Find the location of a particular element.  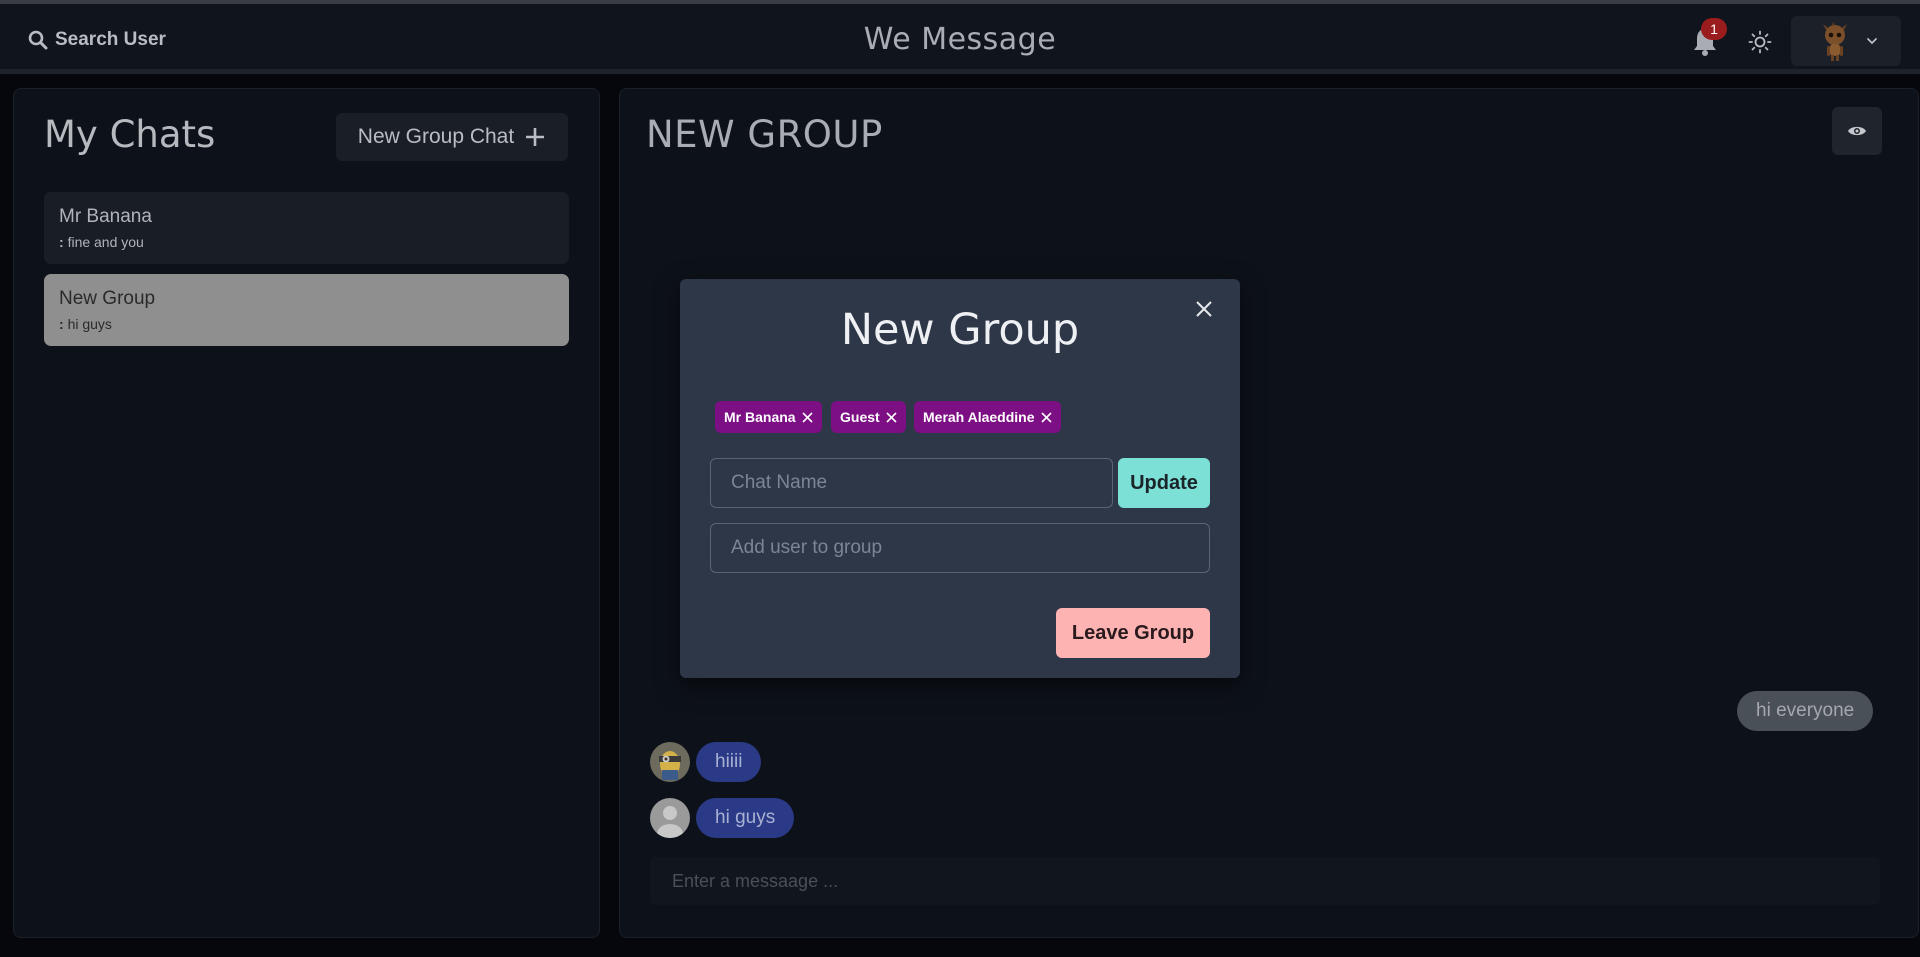

member-tag-label: Merah Alaeddine is located at coordinates (979, 417).